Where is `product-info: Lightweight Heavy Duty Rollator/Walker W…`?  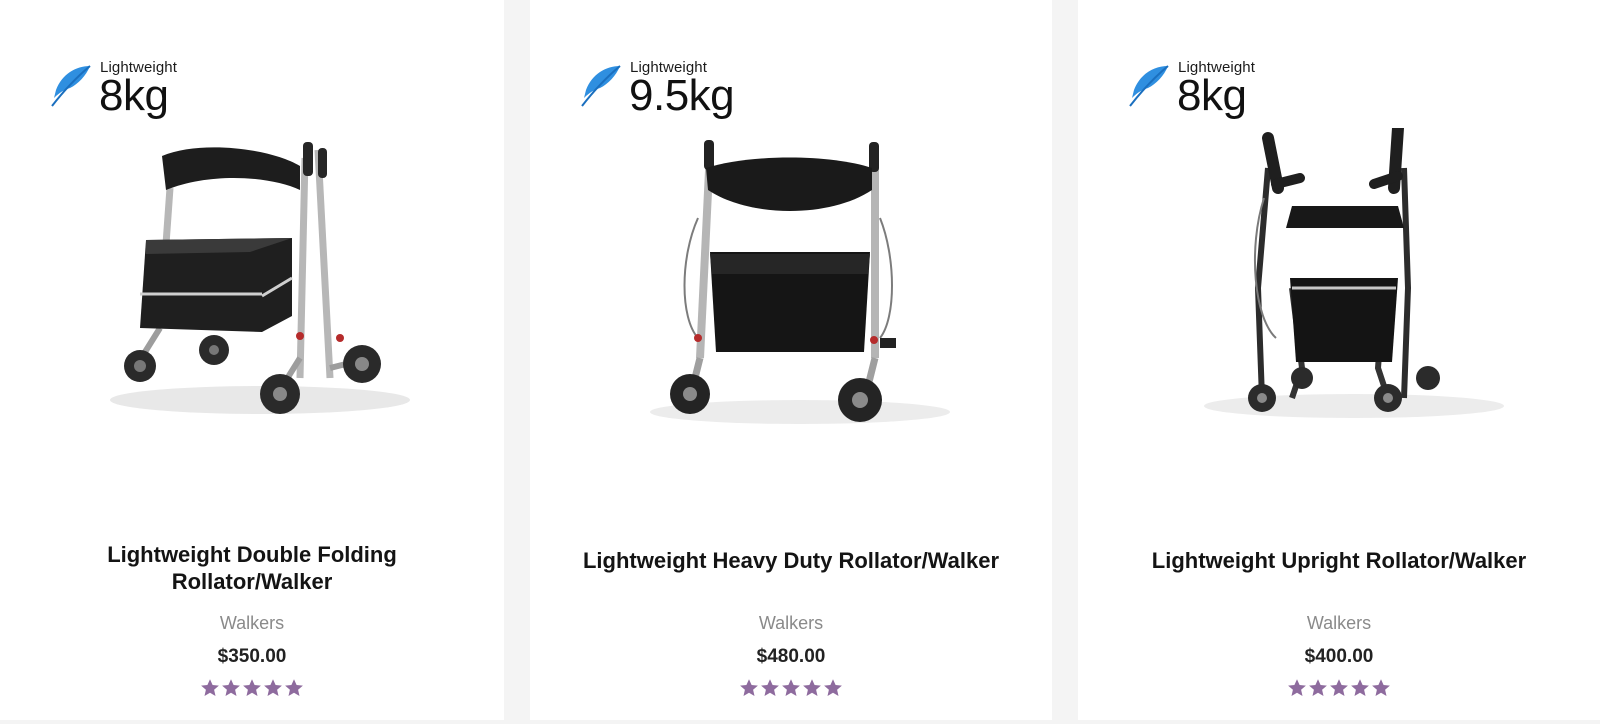 product-info: Lightweight Heavy Duty Rollator/Walker W… is located at coordinates (791, 622).